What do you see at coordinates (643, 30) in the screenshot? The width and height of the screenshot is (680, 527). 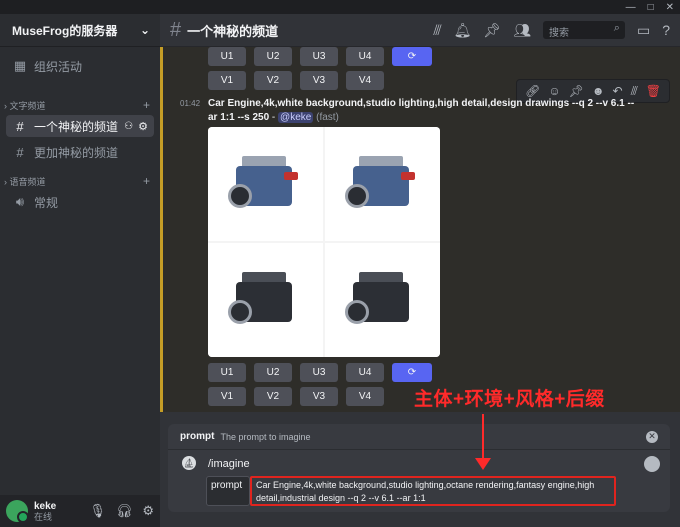 I see `inbox-icon: ▭` at bounding box center [643, 30].